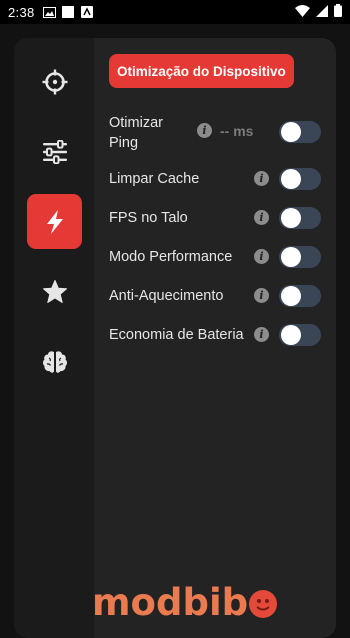 The image size is (350, 638). I want to click on app-notification-icon, so click(87, 12).